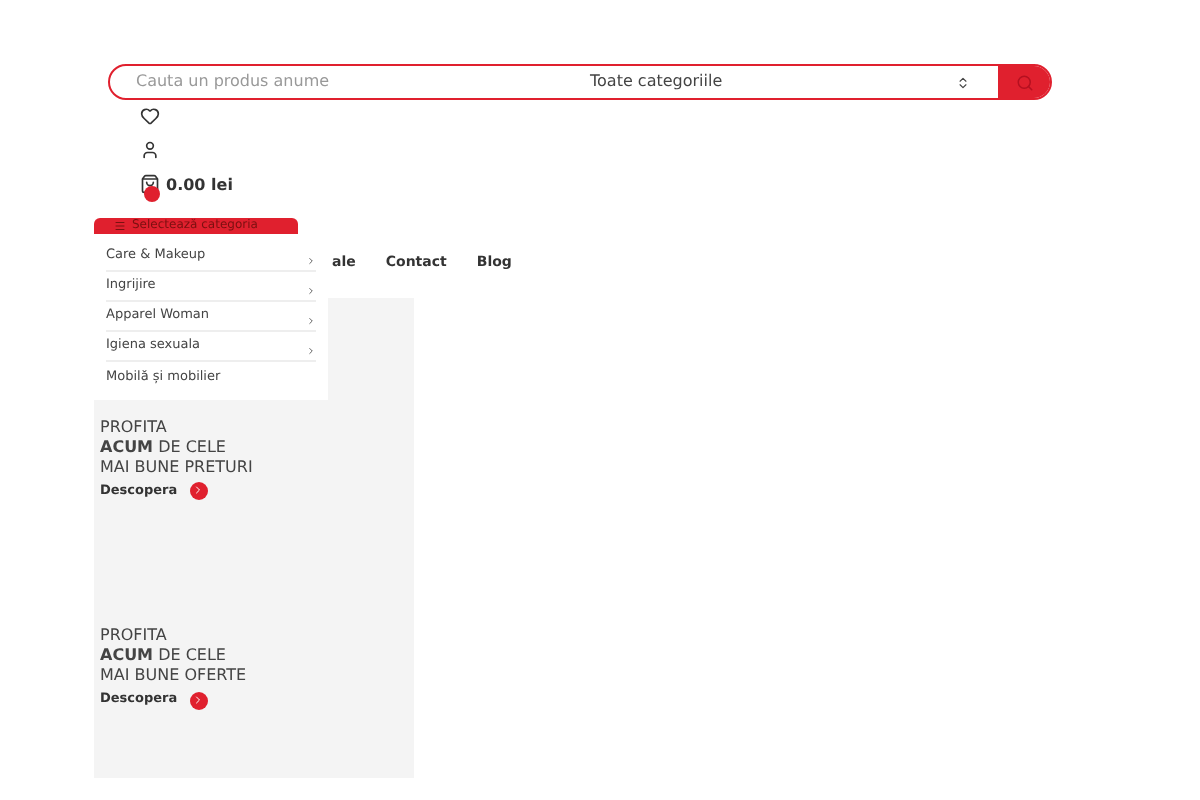  I want to click on user-icon, so click(150, 150).